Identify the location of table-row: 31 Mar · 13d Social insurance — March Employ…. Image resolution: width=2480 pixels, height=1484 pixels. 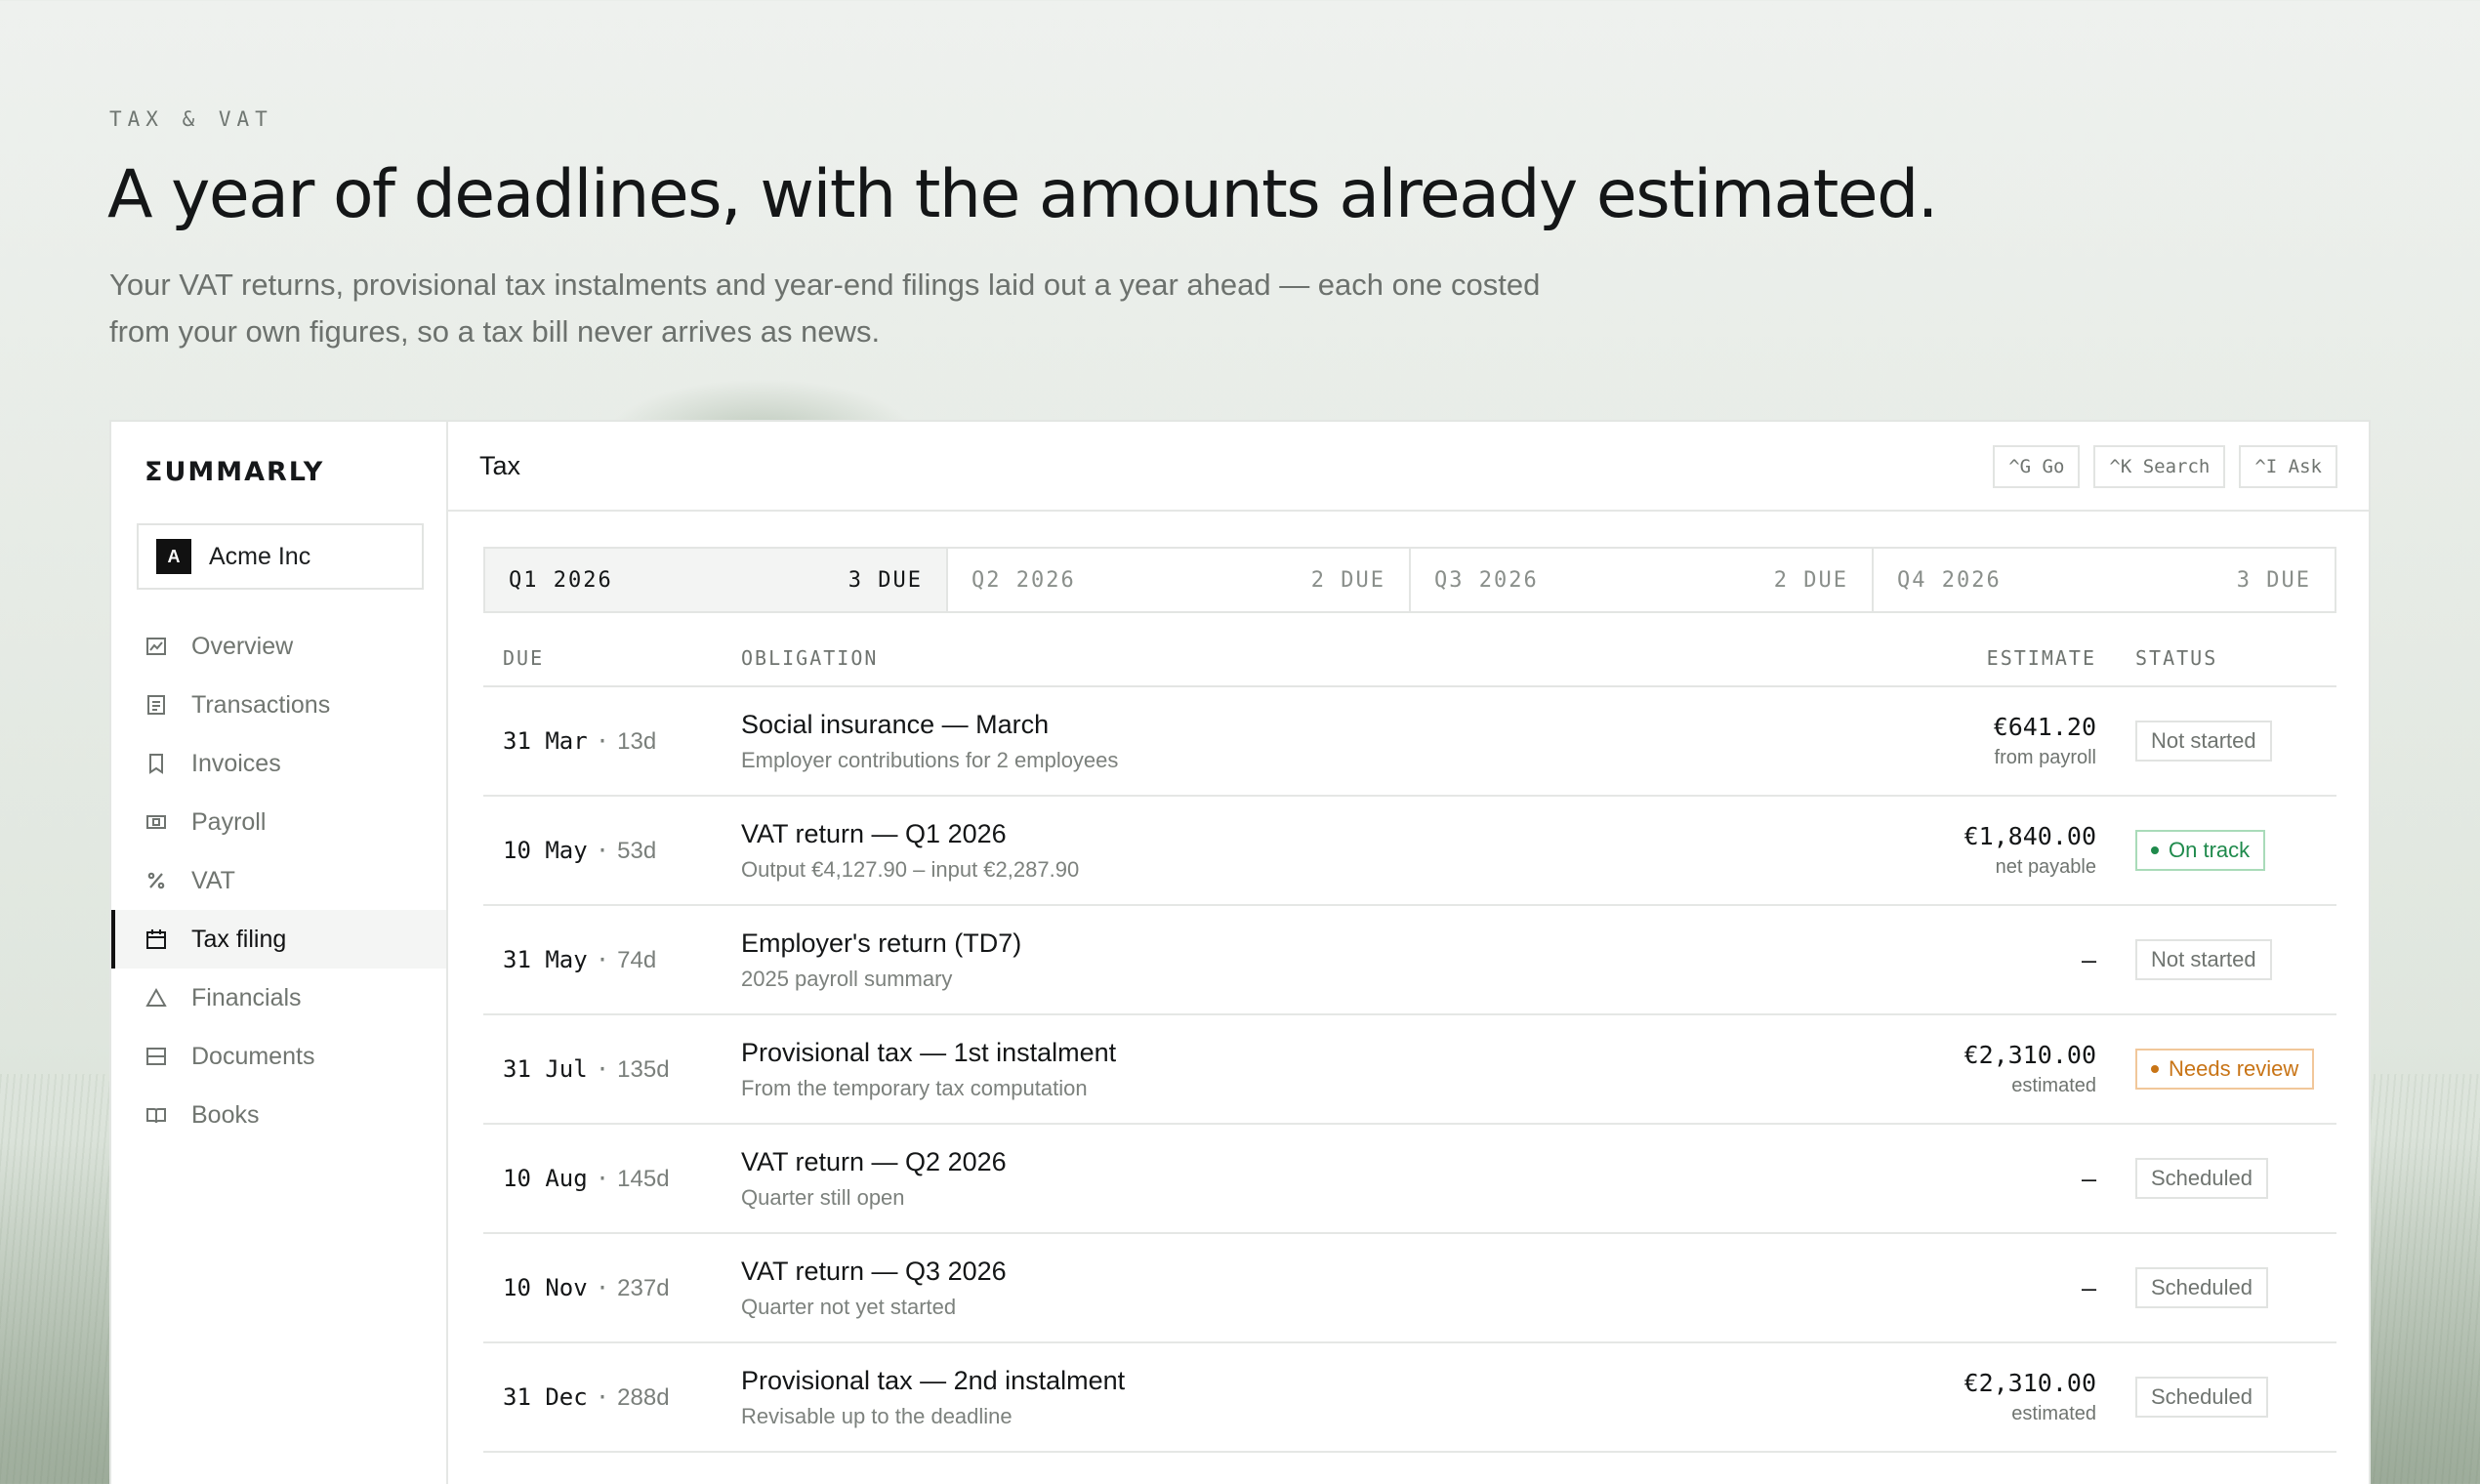
(1409, 742).